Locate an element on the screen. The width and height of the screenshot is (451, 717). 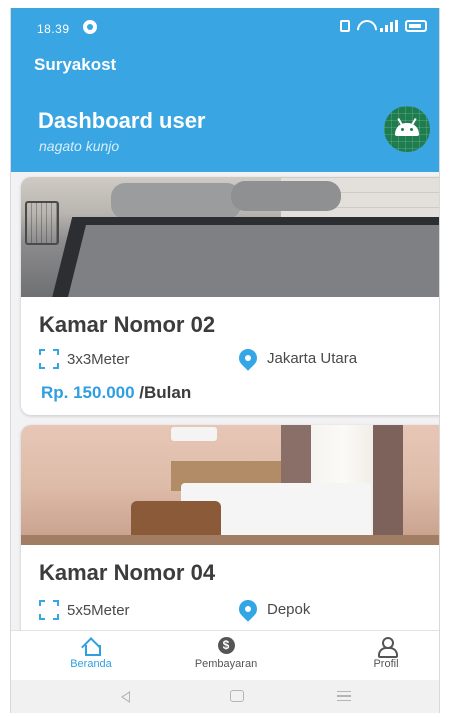
home-button-icon is located at coordinates (237, 696).